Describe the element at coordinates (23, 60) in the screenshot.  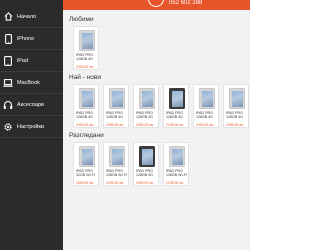
I see `sidebar-item-label: iPad` at that location.